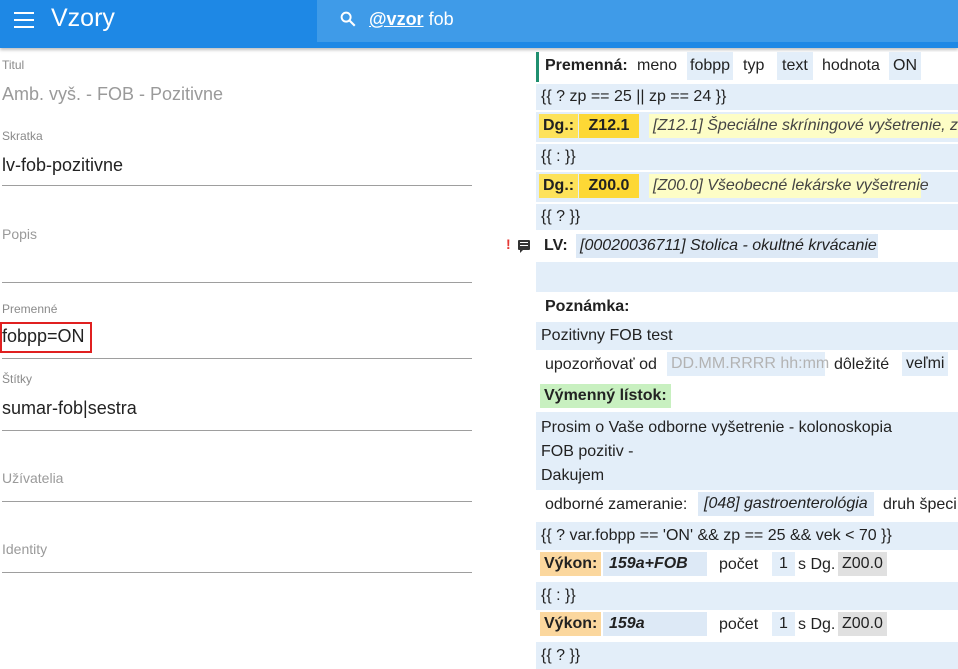 Image resolution: width=958 pixels, height=669 pixels. What do you see at coordinates (13, 65) in the screenshot?
I see `titul-label: Titul` at bounding box center [13, 65].